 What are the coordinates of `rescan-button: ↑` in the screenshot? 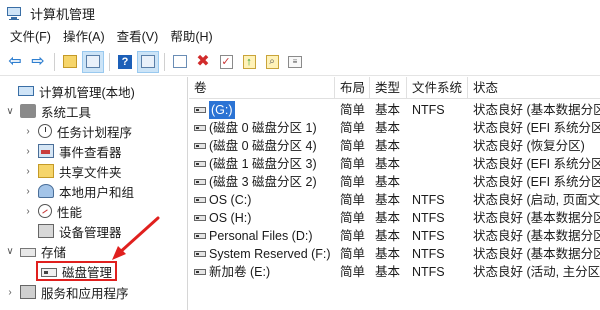 It's located at (249, 62).